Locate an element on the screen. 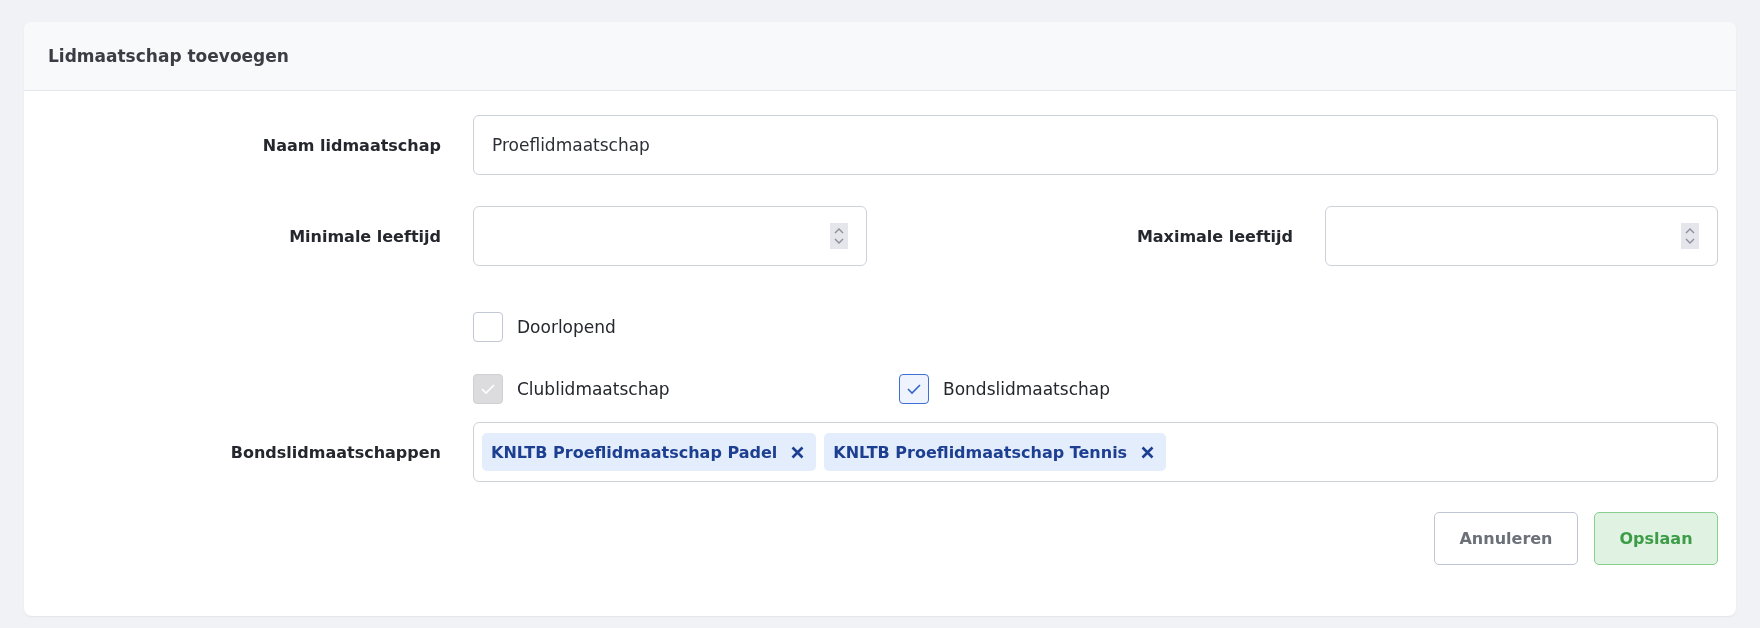 The width and height of the screenshot is (1760, 628). tag-label: KNLTB Proeflidmaatschap Tennis is located at coordinates (980, 452).